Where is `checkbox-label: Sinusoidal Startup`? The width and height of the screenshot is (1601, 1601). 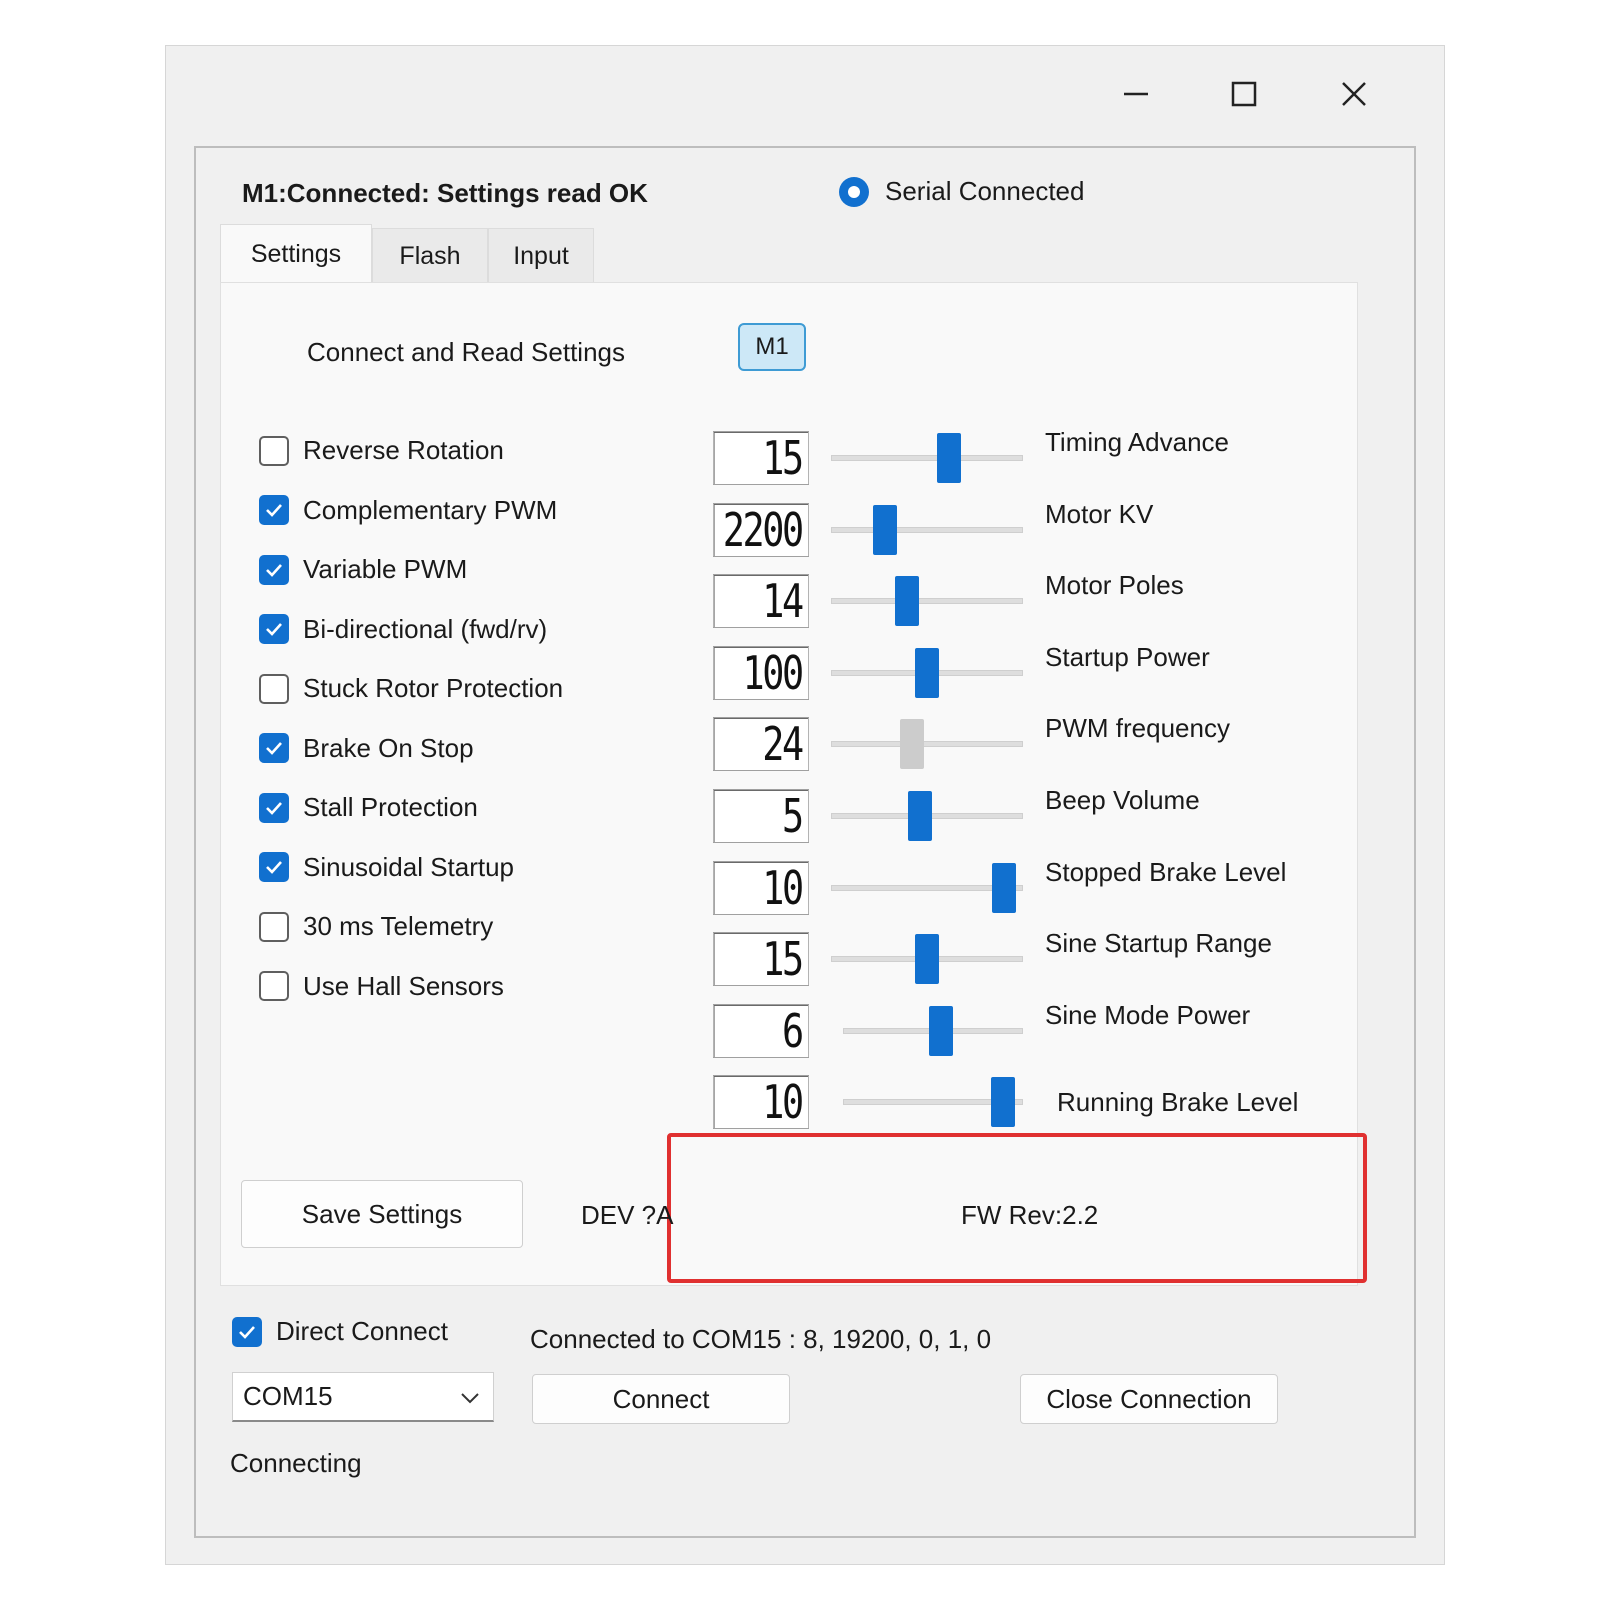 checkbox-label: Sinusoidal Startup is located at coordinates (409, 866).